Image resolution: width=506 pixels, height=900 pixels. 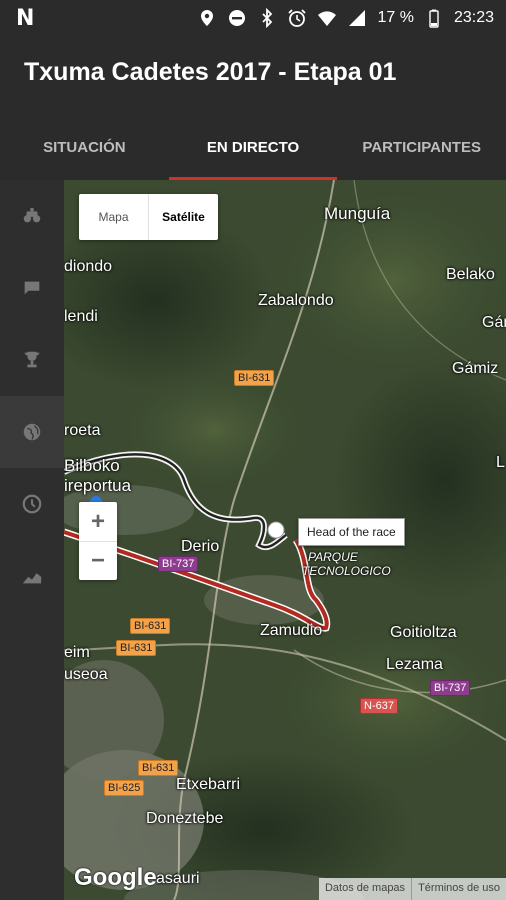 I want to click on battery-icon, so click(x=434, y=18).